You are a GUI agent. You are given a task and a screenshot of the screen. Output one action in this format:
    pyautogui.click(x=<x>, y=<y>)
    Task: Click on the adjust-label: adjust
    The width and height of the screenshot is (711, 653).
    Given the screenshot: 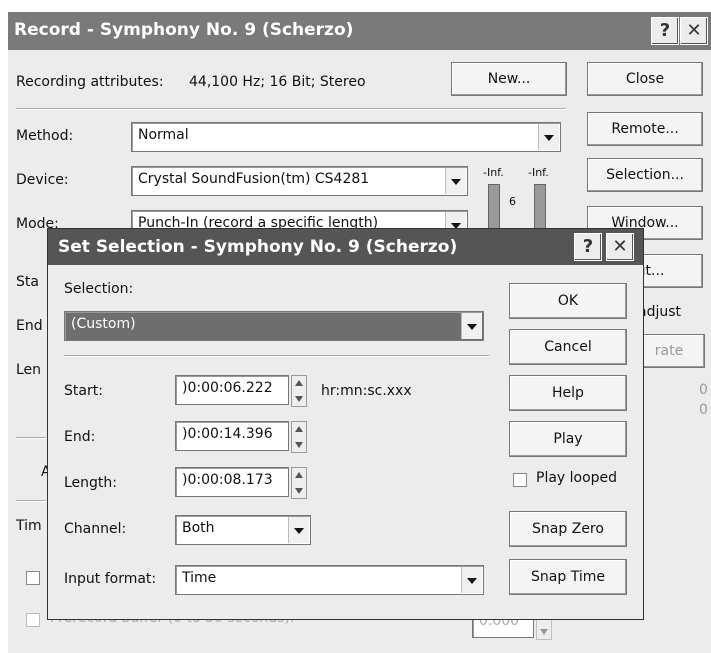 What is the action you would take?
    pyautogui.click(x=660, y=312)
    